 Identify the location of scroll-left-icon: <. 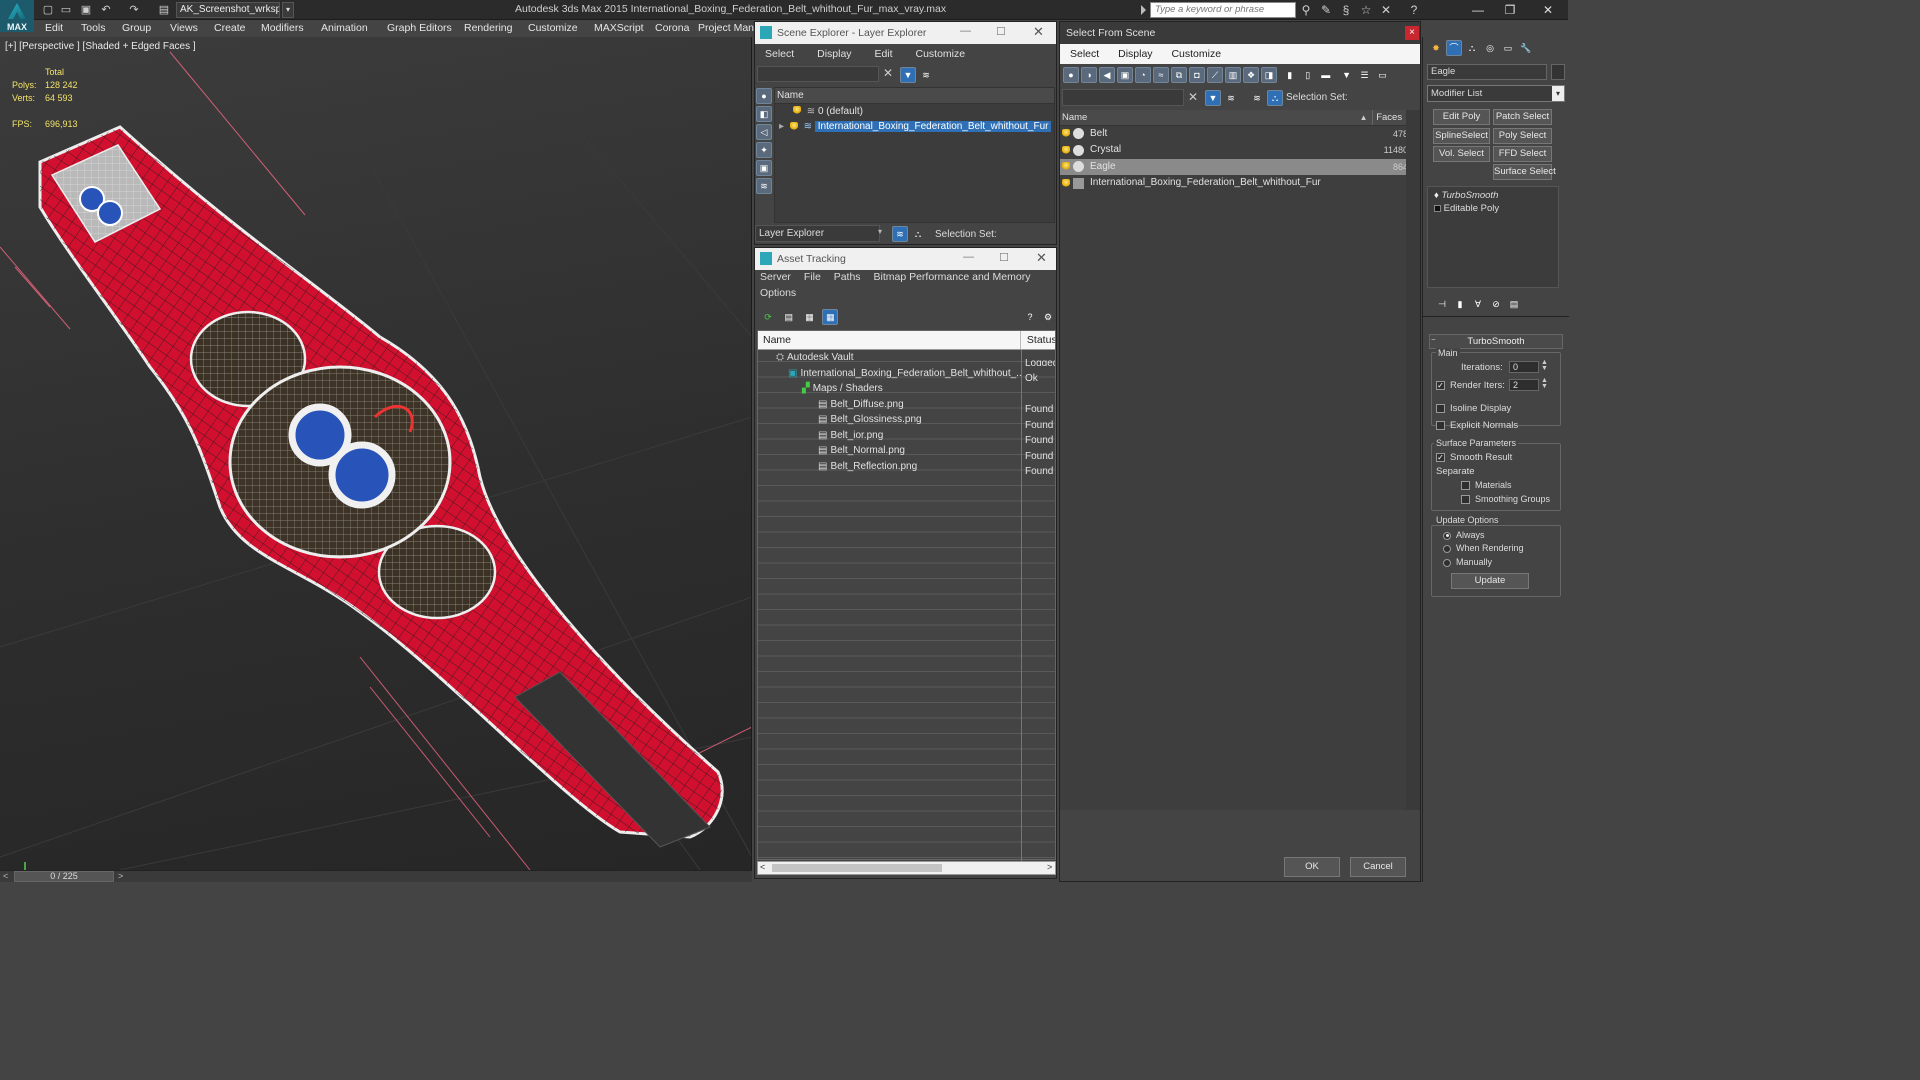
(762, 867).